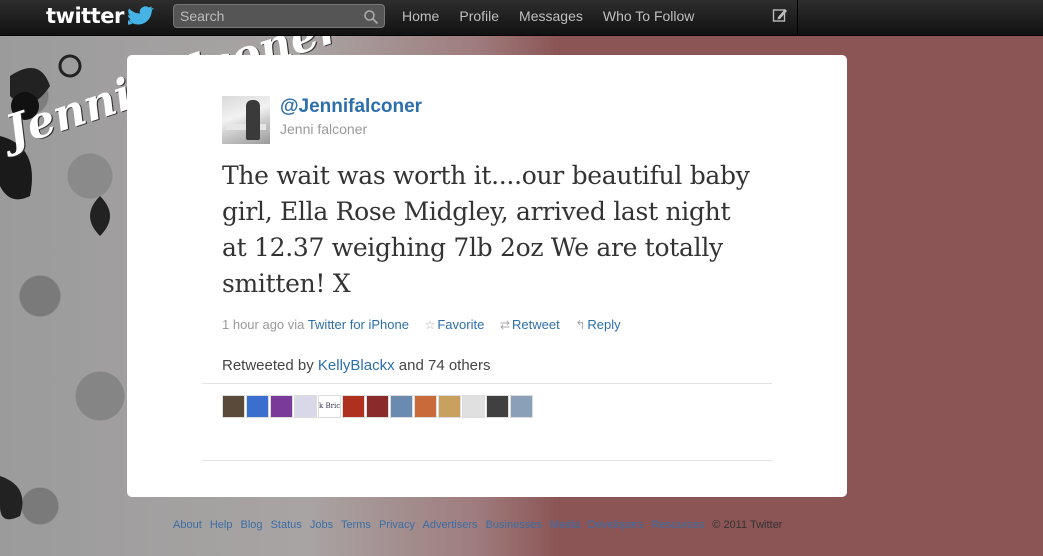  I want to click on footer-link-developers: Developers, so click(616, 525).